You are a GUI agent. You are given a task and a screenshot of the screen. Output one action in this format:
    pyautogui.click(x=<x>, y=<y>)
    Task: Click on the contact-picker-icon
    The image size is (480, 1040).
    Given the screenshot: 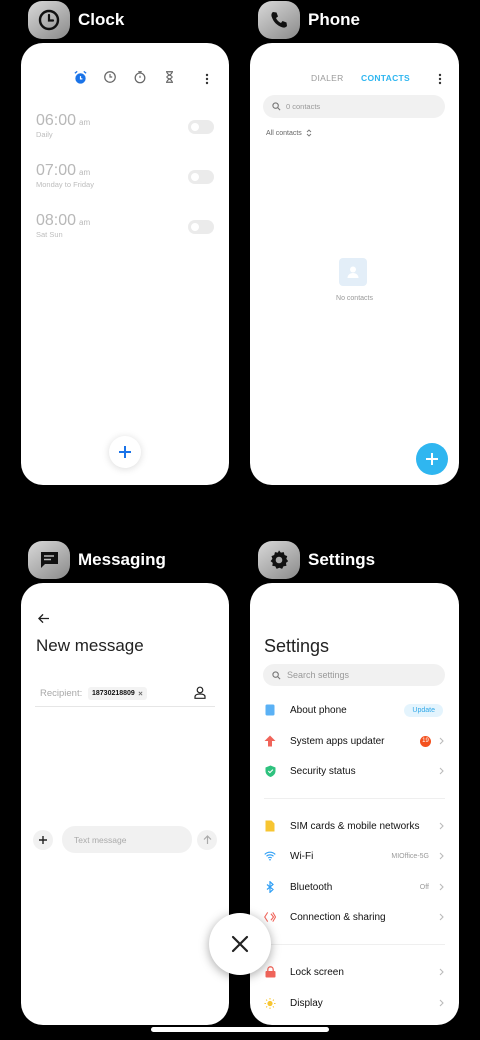 What is the action you would take?
    pyautogui.click(x=200, y=695)
    